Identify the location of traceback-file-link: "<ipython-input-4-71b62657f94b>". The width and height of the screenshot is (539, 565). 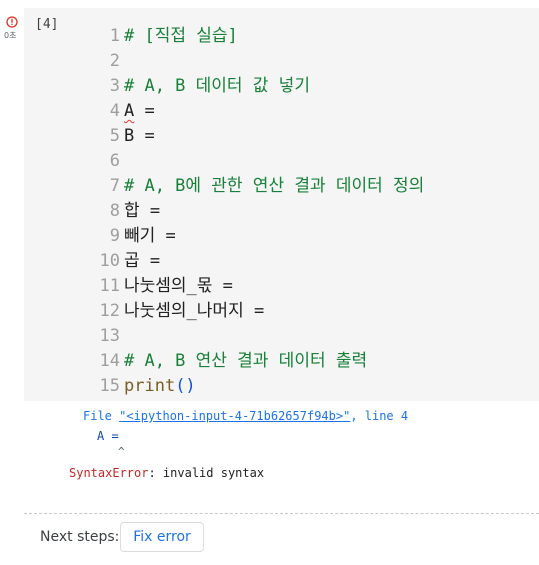
(234, 416).